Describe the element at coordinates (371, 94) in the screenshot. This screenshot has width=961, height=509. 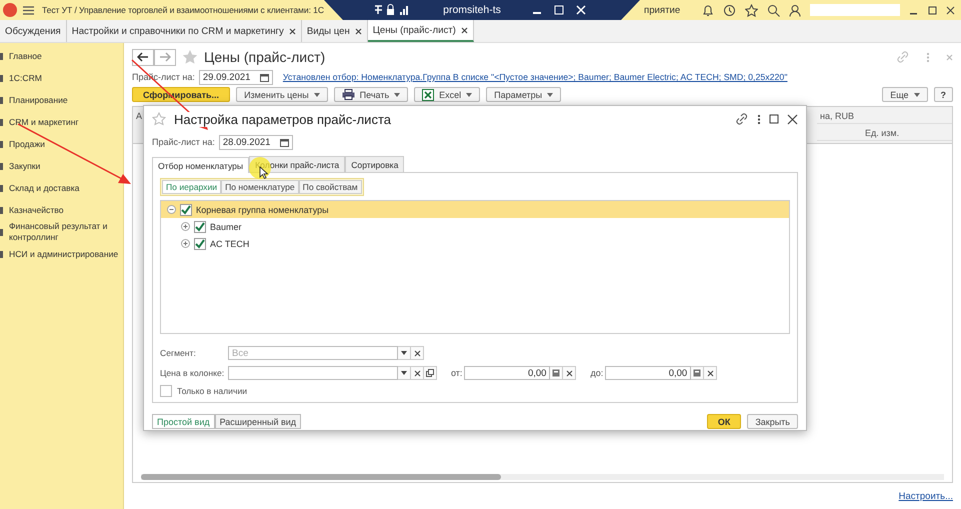
I see `print-button: Печать` at that location.